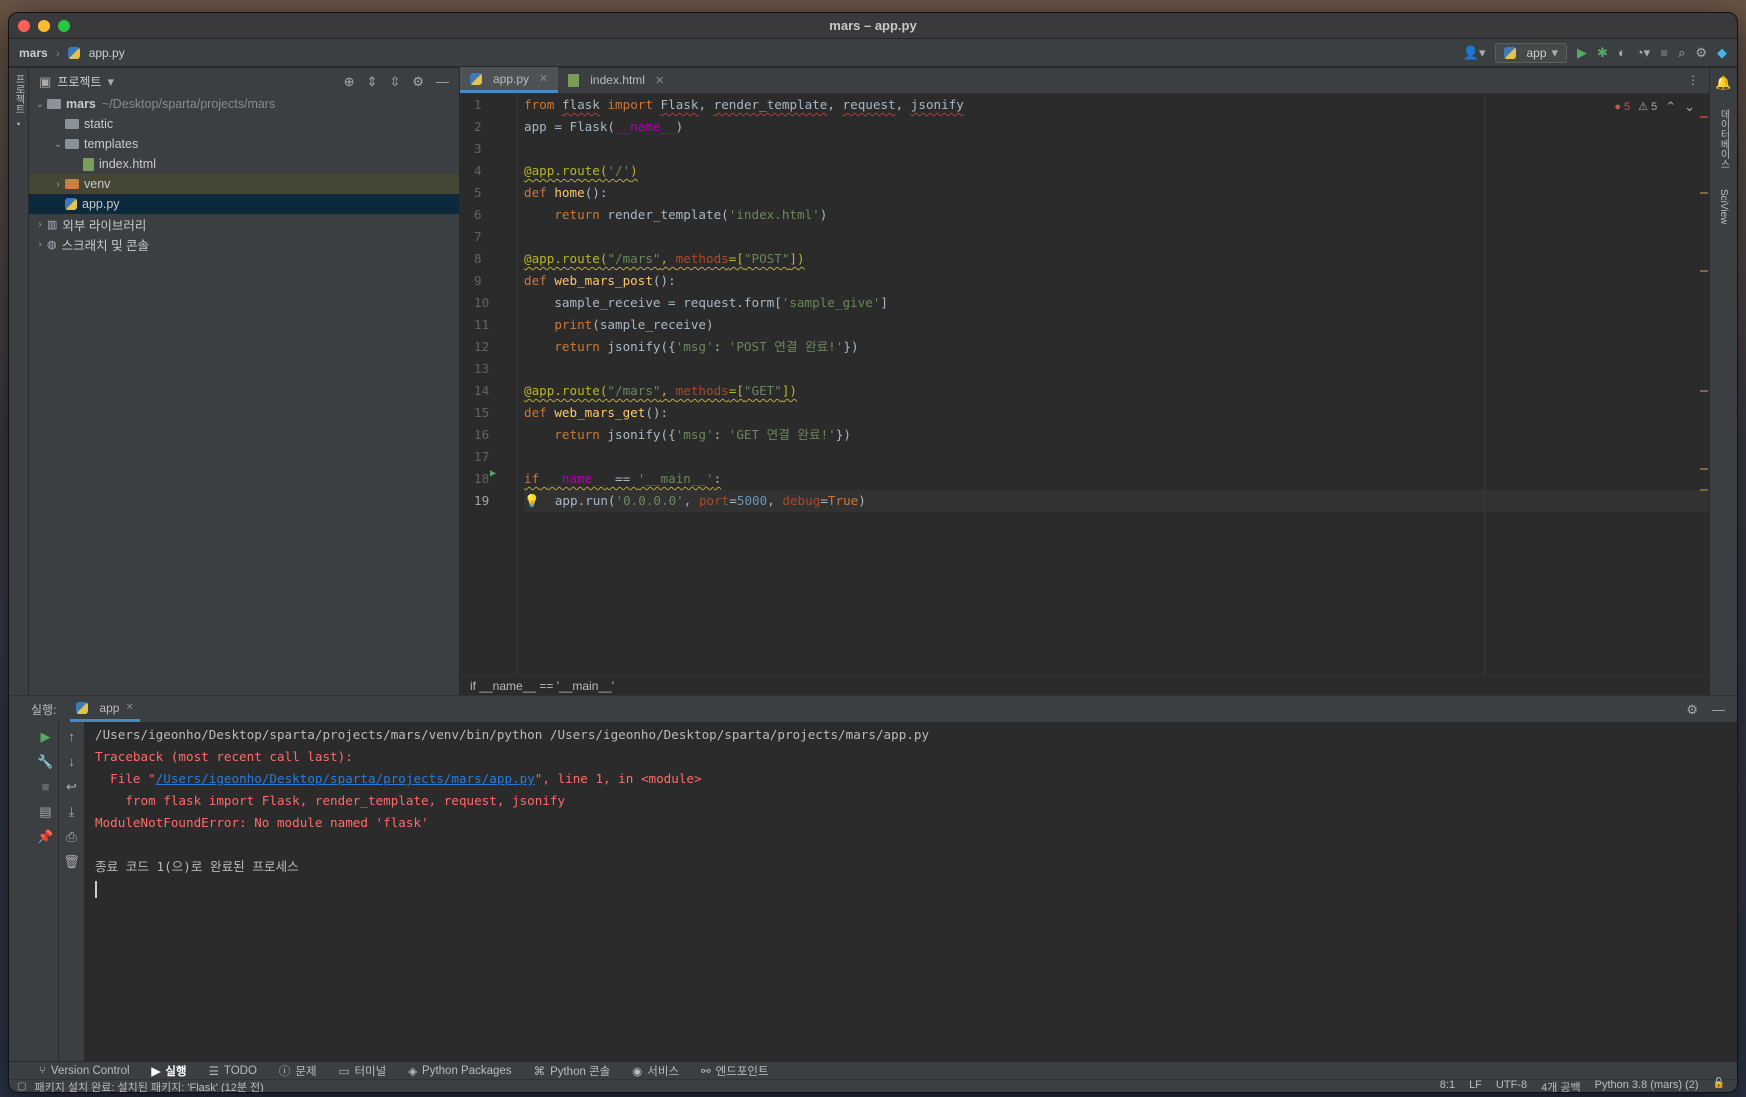  What do you see at coordinates (244, 204) in the screenshot?
I see `tree-item-app-py: app.py` at bounding box center [244, 204].